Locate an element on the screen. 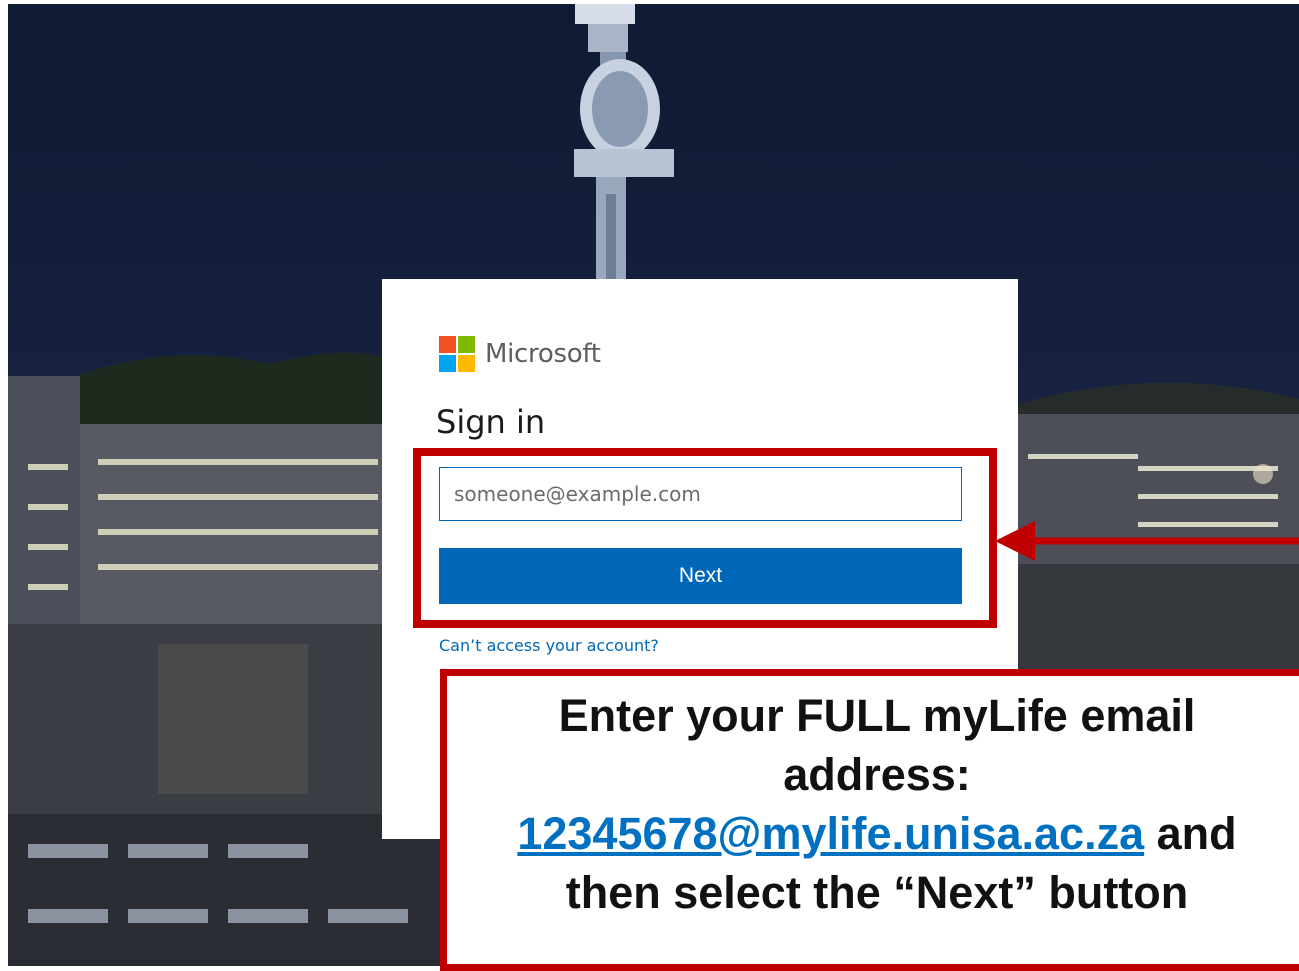 This screenshot has height=971, width=1299. highlight-box is located at coordinates (705, 538).